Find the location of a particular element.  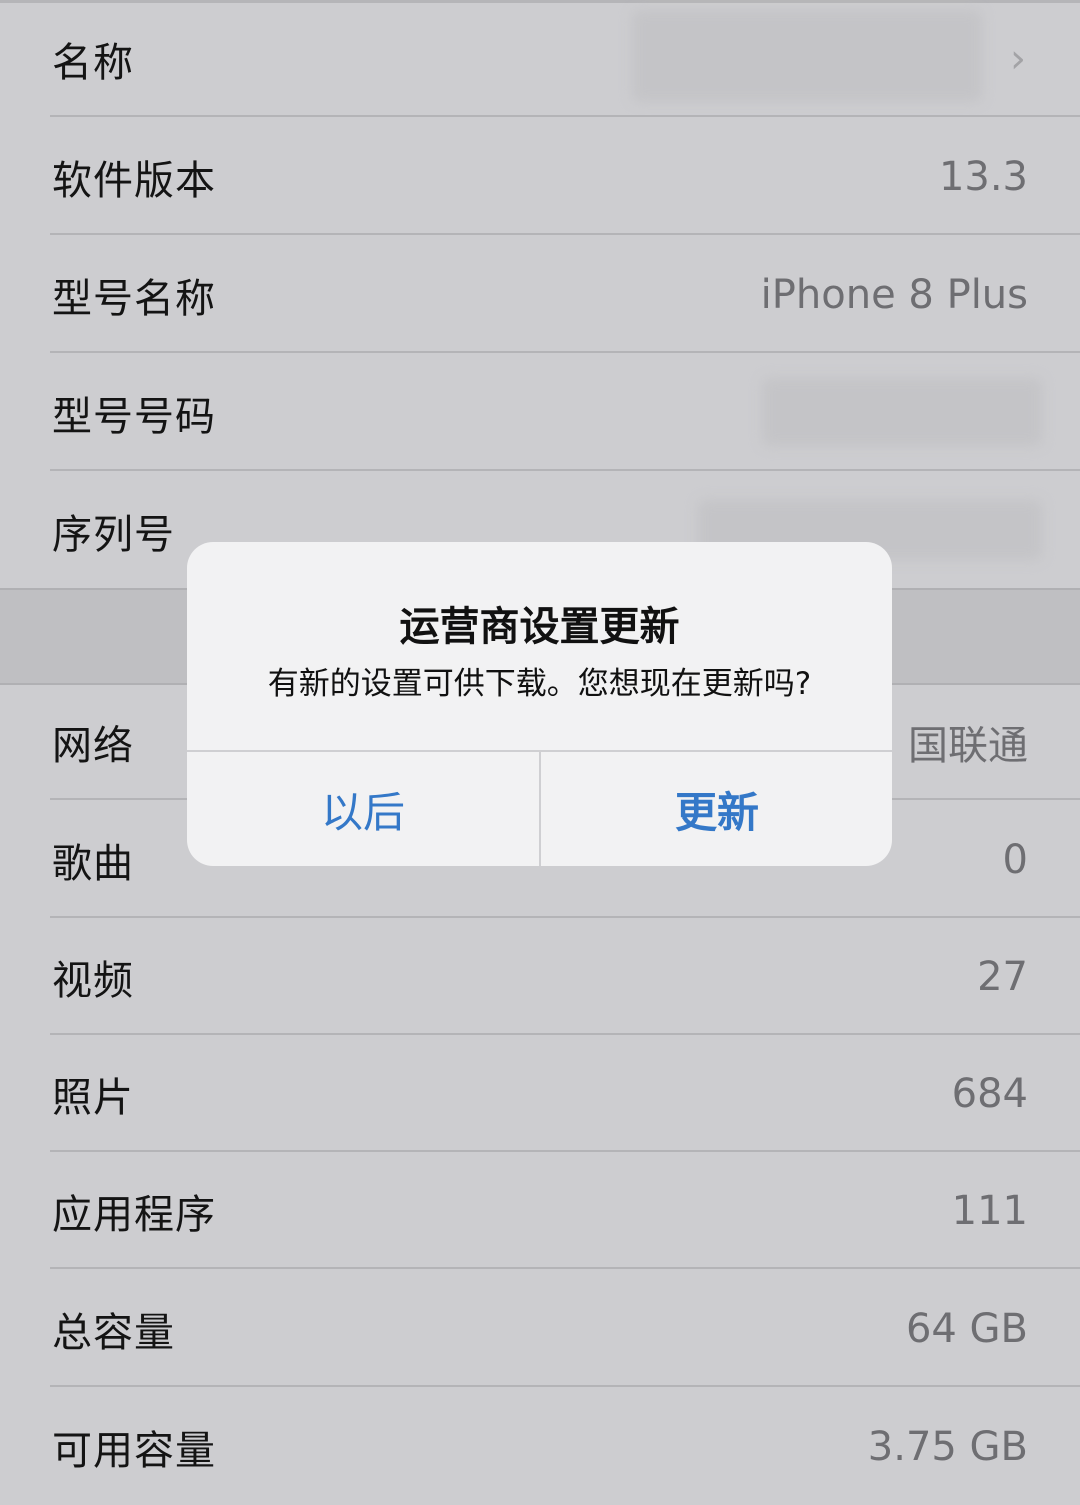

row-value: 27 is located at coordinates (1002, 976).